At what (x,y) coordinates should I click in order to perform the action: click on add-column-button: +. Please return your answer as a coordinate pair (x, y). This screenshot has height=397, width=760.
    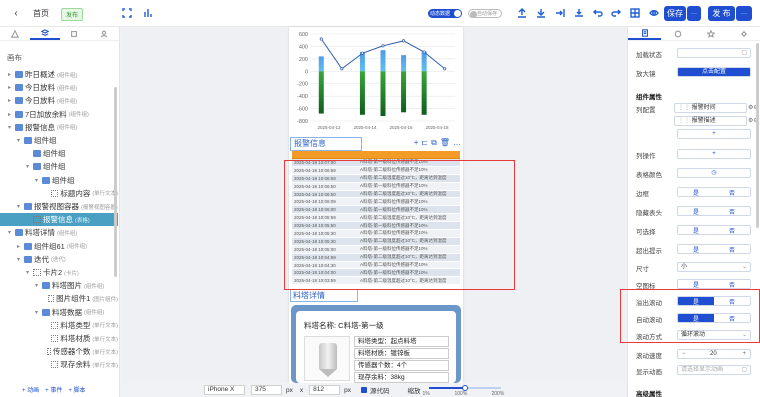
    Looking at the image, I should click on (714, 134).